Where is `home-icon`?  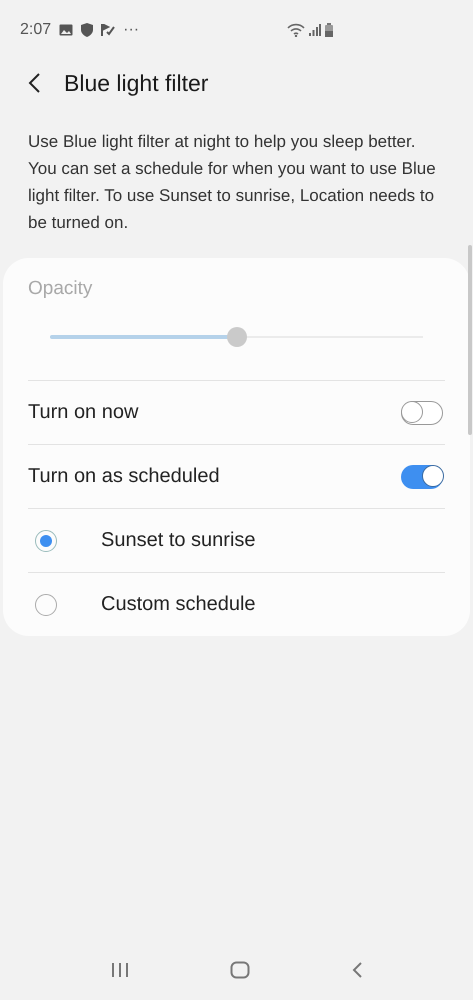 home-icon is located at coordinates (240, 970).